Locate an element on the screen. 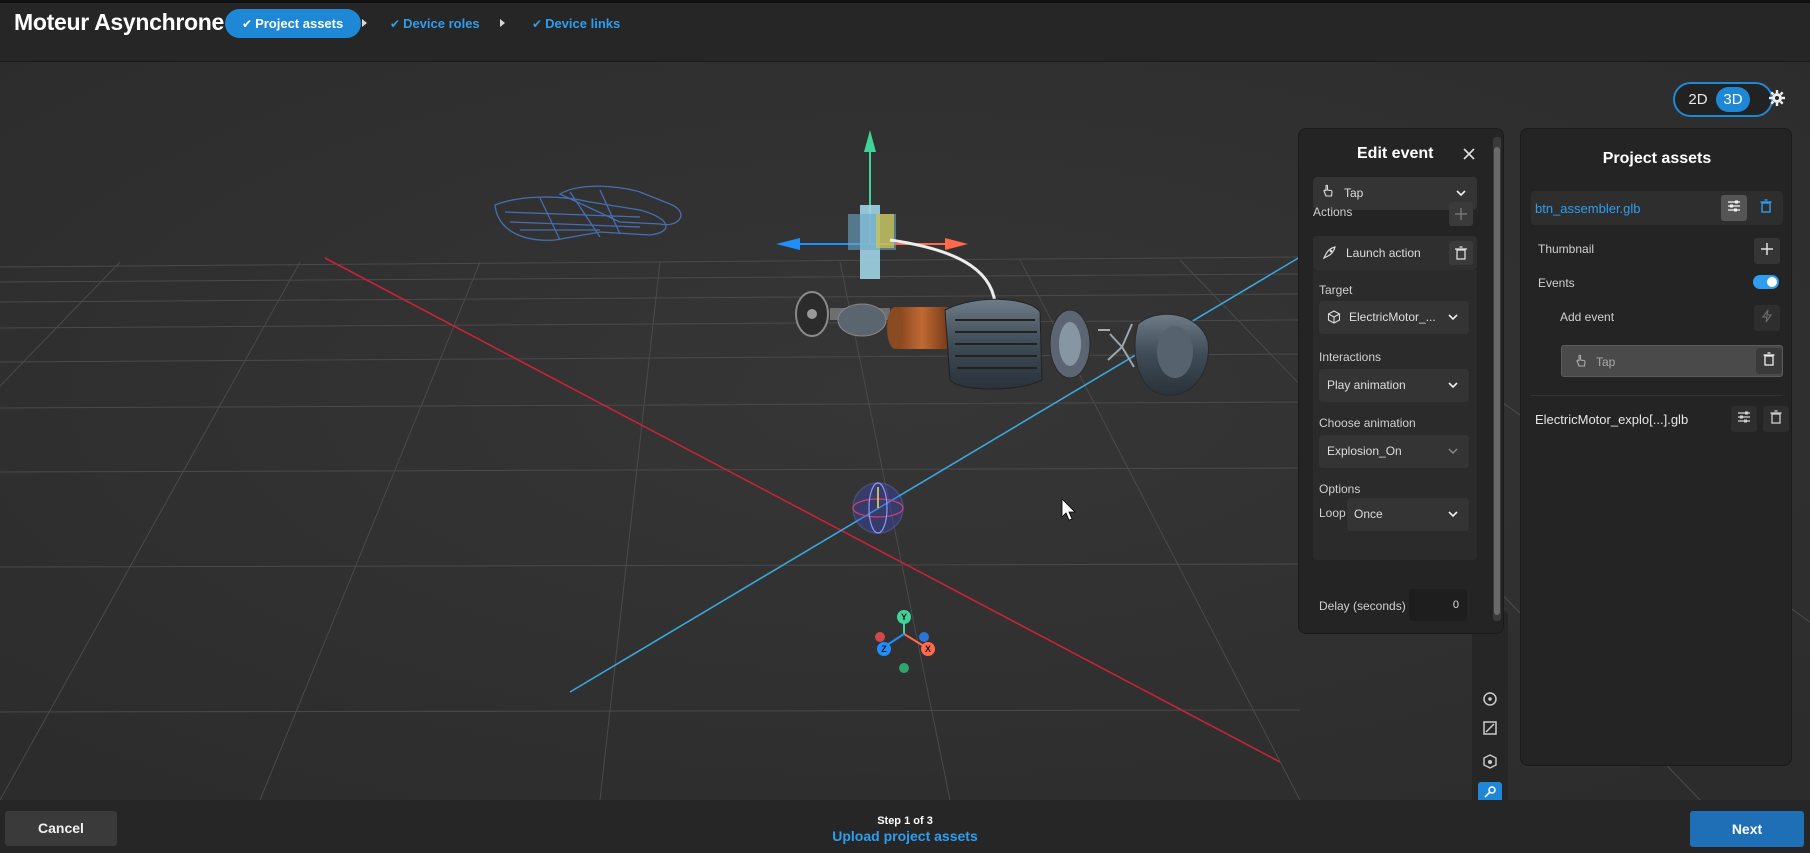 This screenshot has width=1810, height=853. asset-name: btn_assembler.glb is located at coordinates (1588, 208).